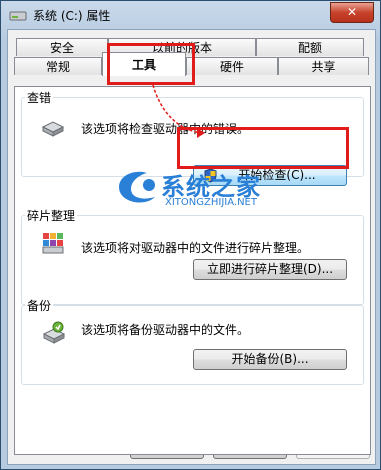 The height and width of the screenshot is (470, 381). What do you see at coordinates (232, 66) in the screenshot?
I see `tab-hardware: 硬件` at bounding box center [232, 66].